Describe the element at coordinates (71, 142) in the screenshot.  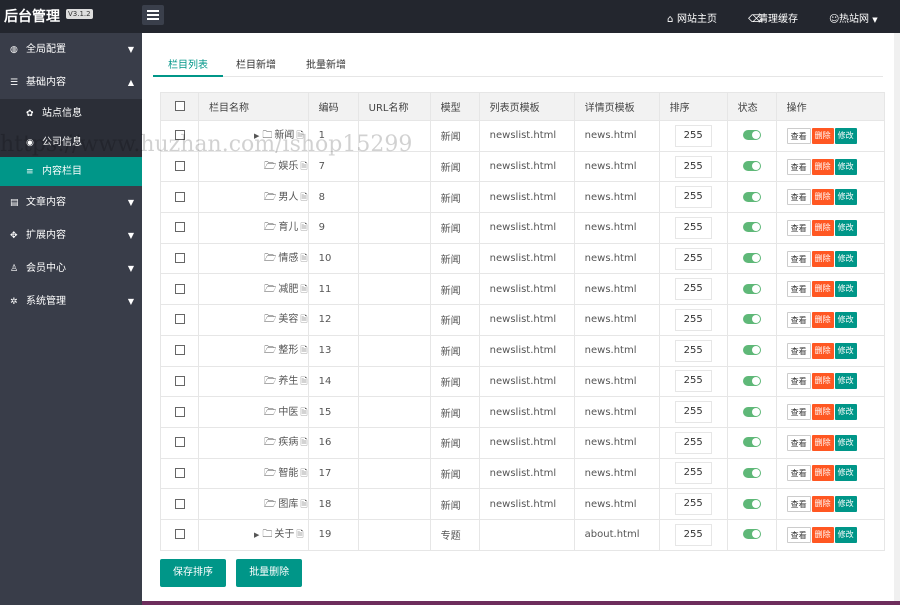
I see `sidebar-subitem-company-info: ◉ 公司信息` at that location.